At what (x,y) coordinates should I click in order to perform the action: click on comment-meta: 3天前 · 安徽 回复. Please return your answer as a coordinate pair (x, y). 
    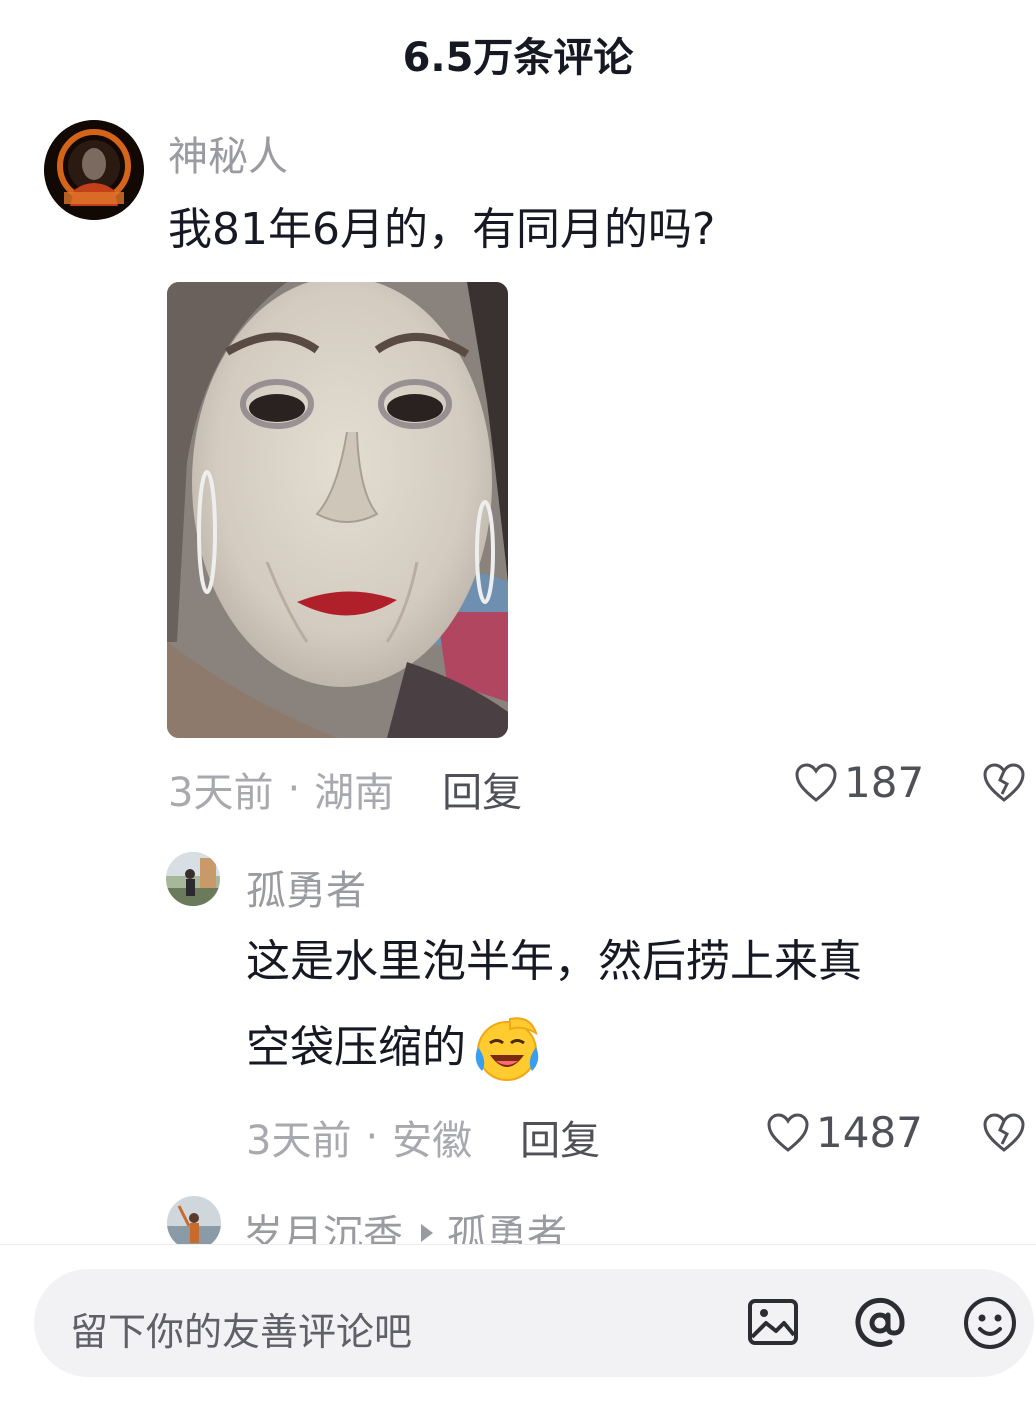
    Looking at the image, I should click on (423, 1137).